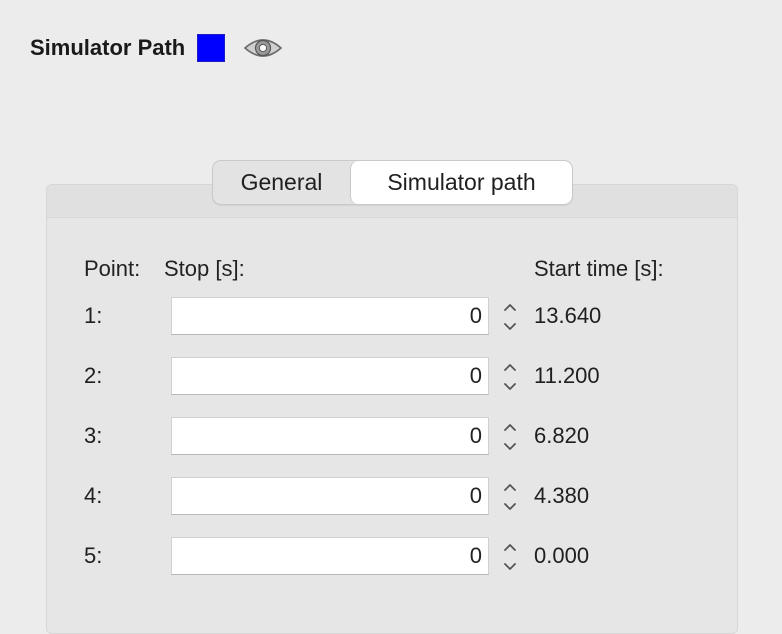 The height and width of the screenshot is (634, 782). What do you see at coordinates (93, 435) in the screenshot?
I see `point-label: 3:` at bounding box center [93, 435].